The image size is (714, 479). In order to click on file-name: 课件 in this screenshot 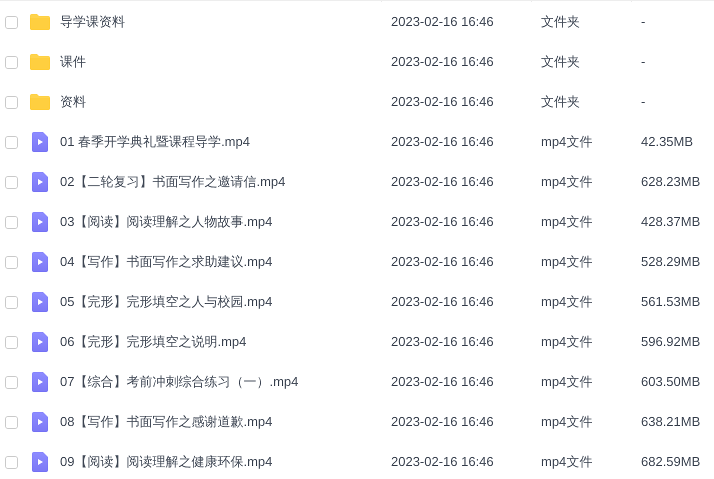, I will do `click(225, 62)`.